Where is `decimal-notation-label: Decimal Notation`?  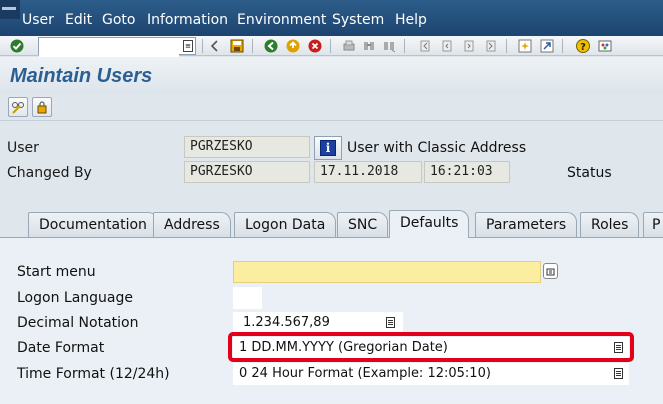 decimal-notation-label: Decimal Notation is located at coordinates (78, 323).